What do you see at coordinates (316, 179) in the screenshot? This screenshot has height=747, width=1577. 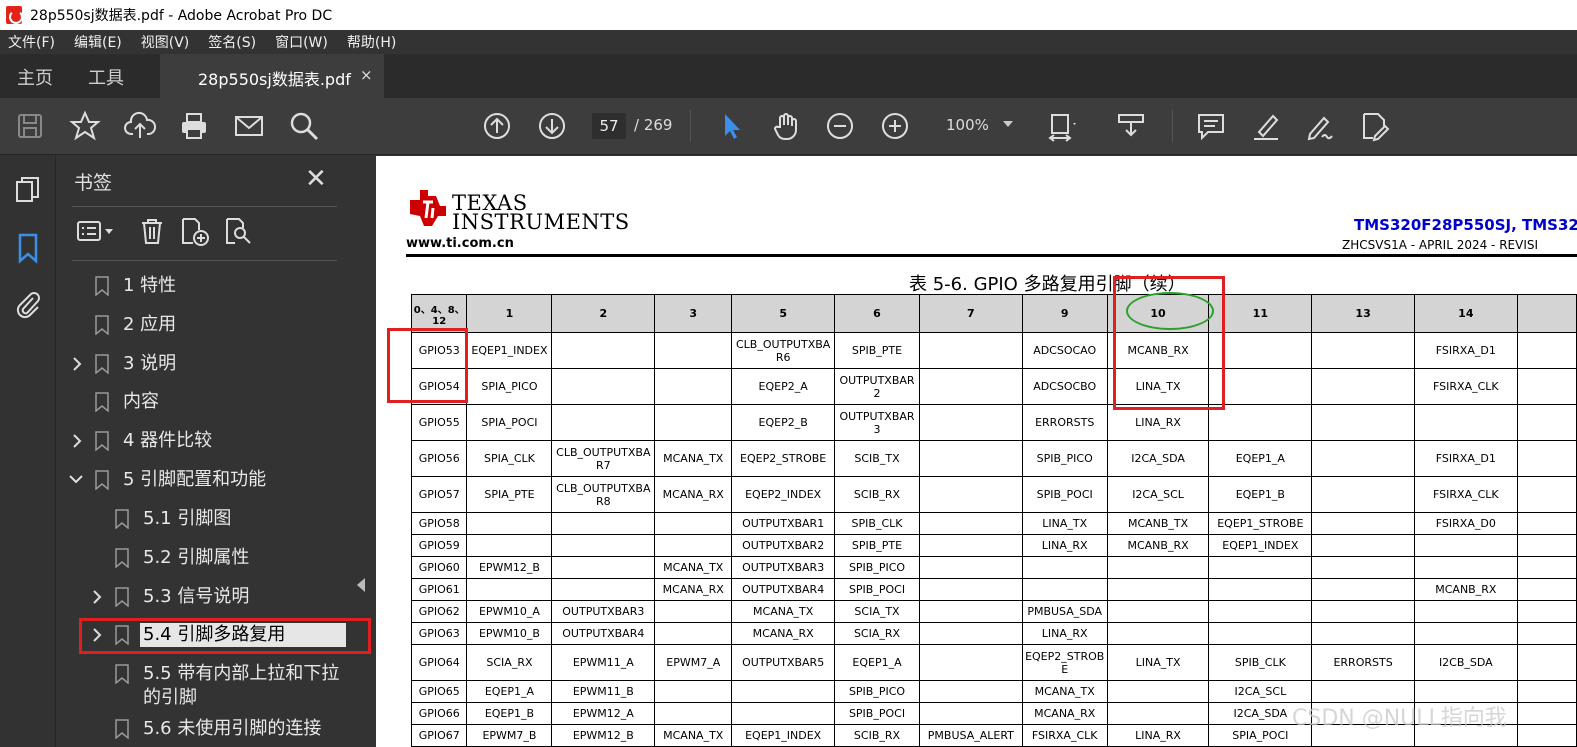 I see `close-panel-icon: ✕` at bounding box center [316, 179].